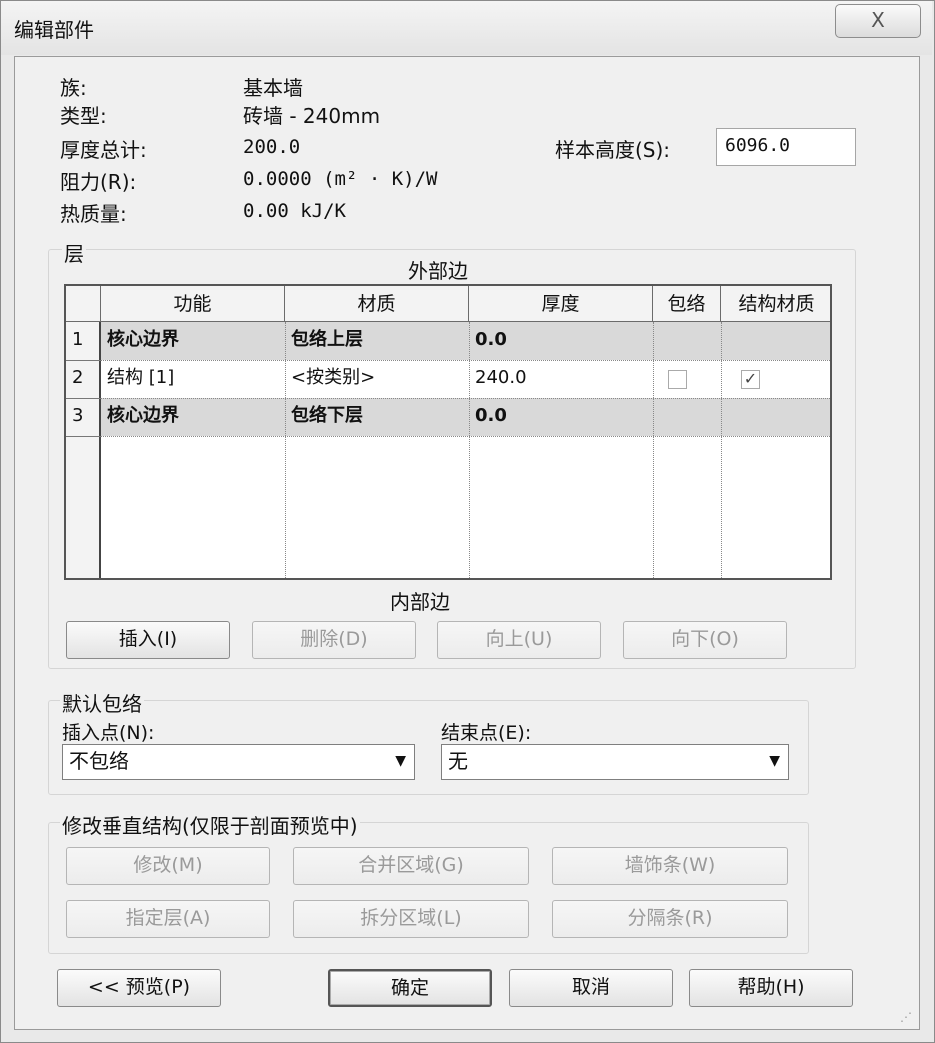 The image size is (935, 1043). What do you see at coordinates (54, 30) in the screenshot?
I see `dialog-title: 编辑部件` at bounding box center [54, 30].